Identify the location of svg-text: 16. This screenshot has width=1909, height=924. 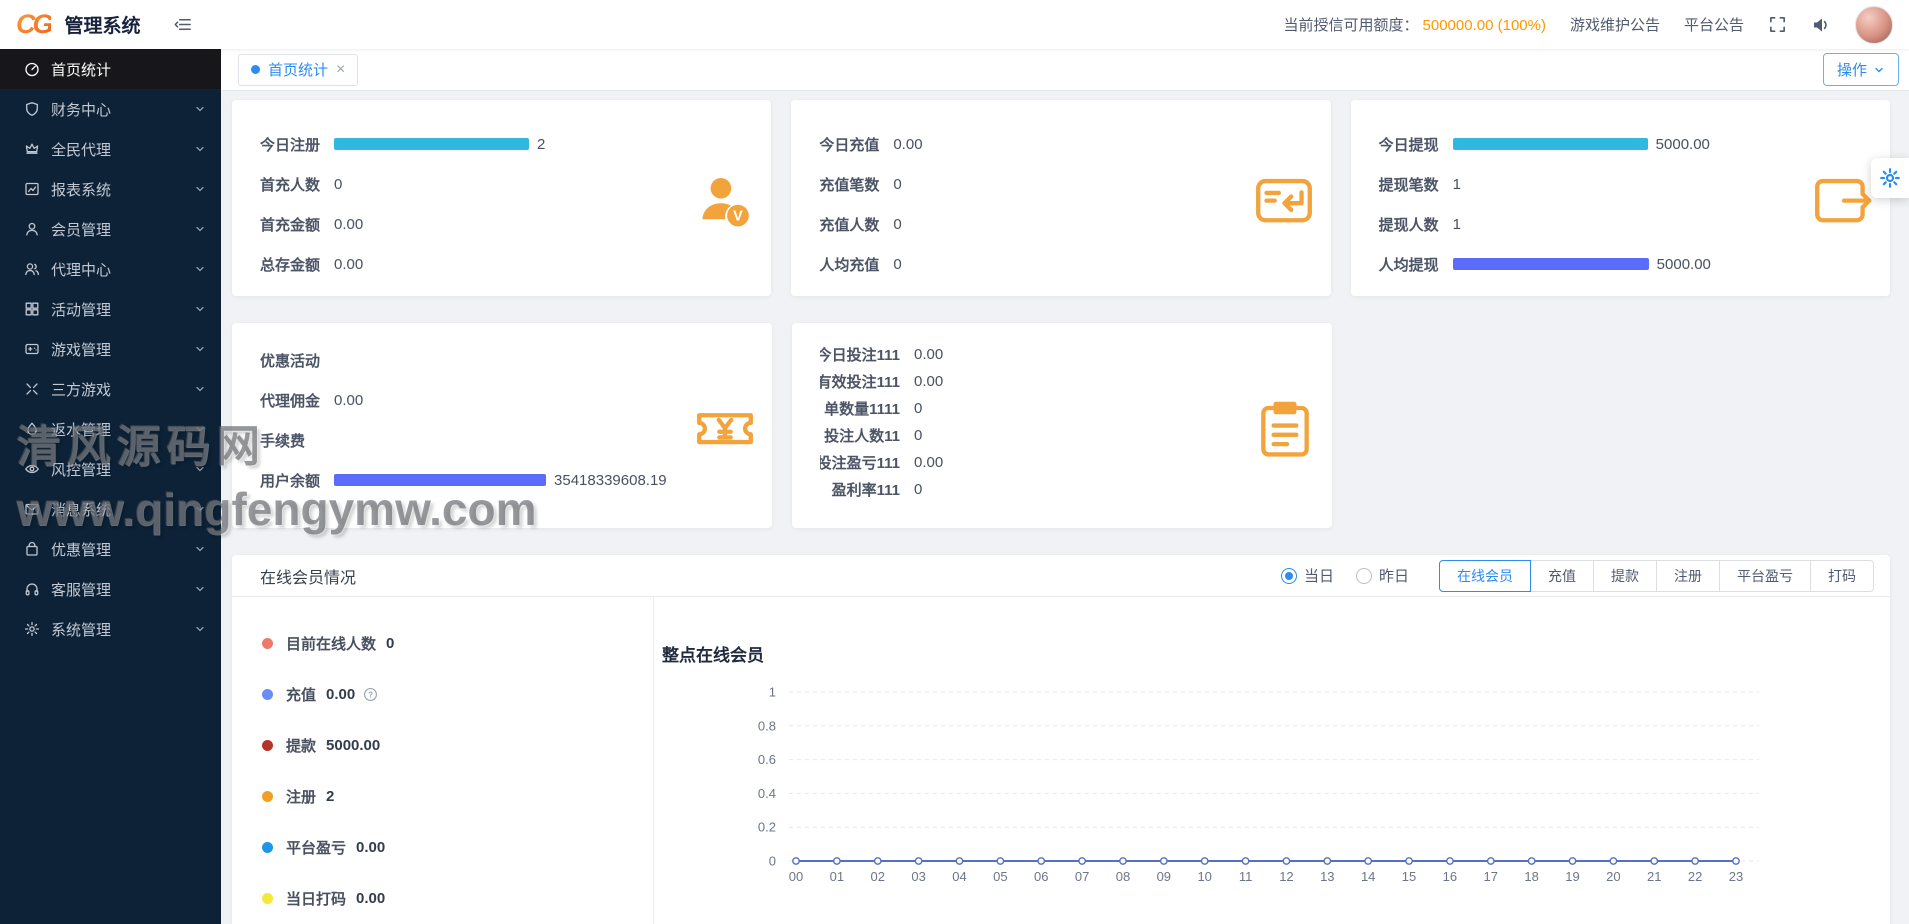
(1450, 876).